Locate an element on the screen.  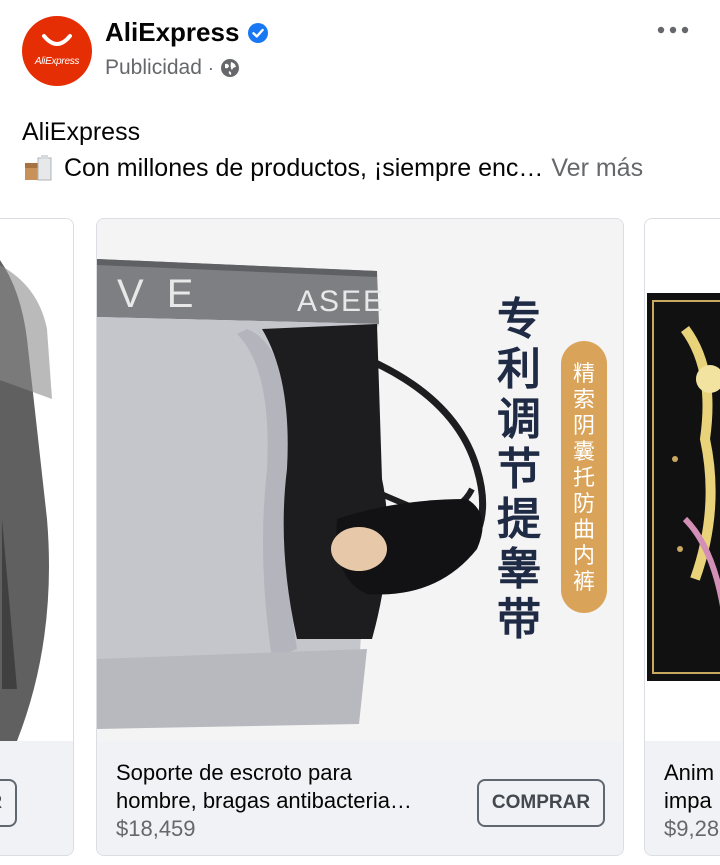
carousel-card-next: Anim impa $9,28 is located at coordinates (682, 537).